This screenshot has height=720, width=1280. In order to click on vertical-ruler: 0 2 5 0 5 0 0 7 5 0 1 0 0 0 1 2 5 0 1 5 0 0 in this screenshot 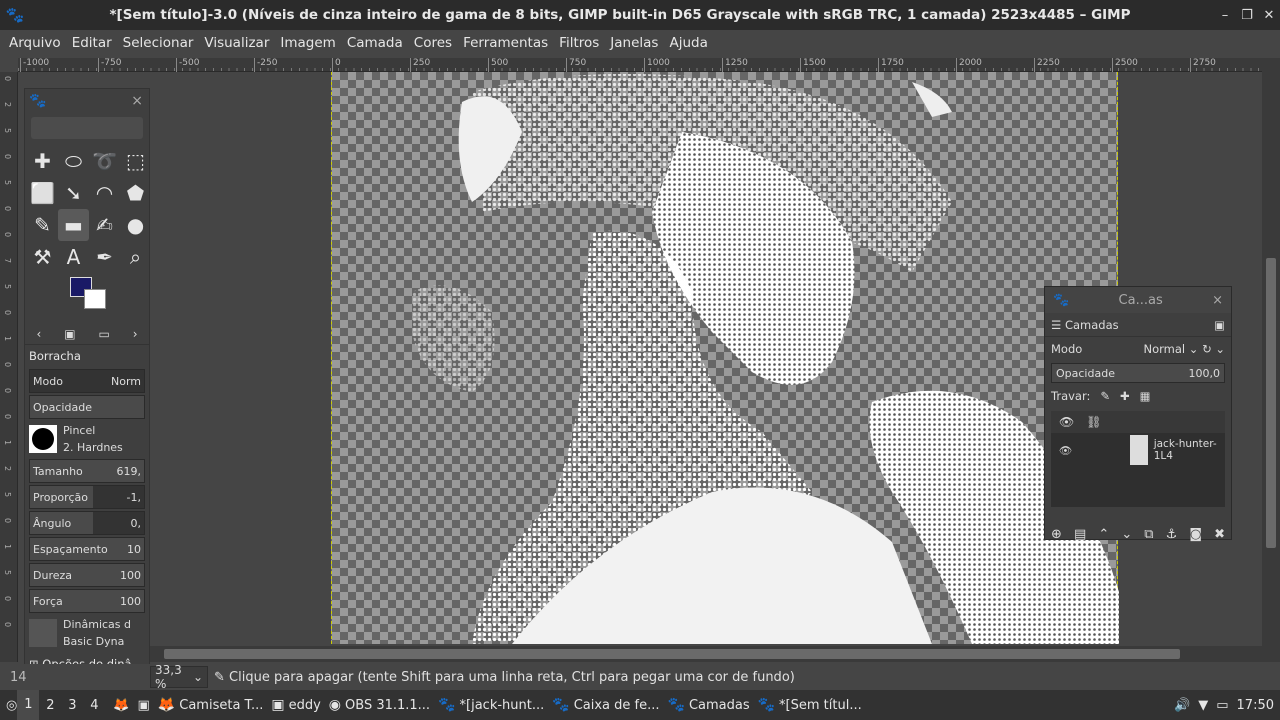, I will do `click(9, 367)`.